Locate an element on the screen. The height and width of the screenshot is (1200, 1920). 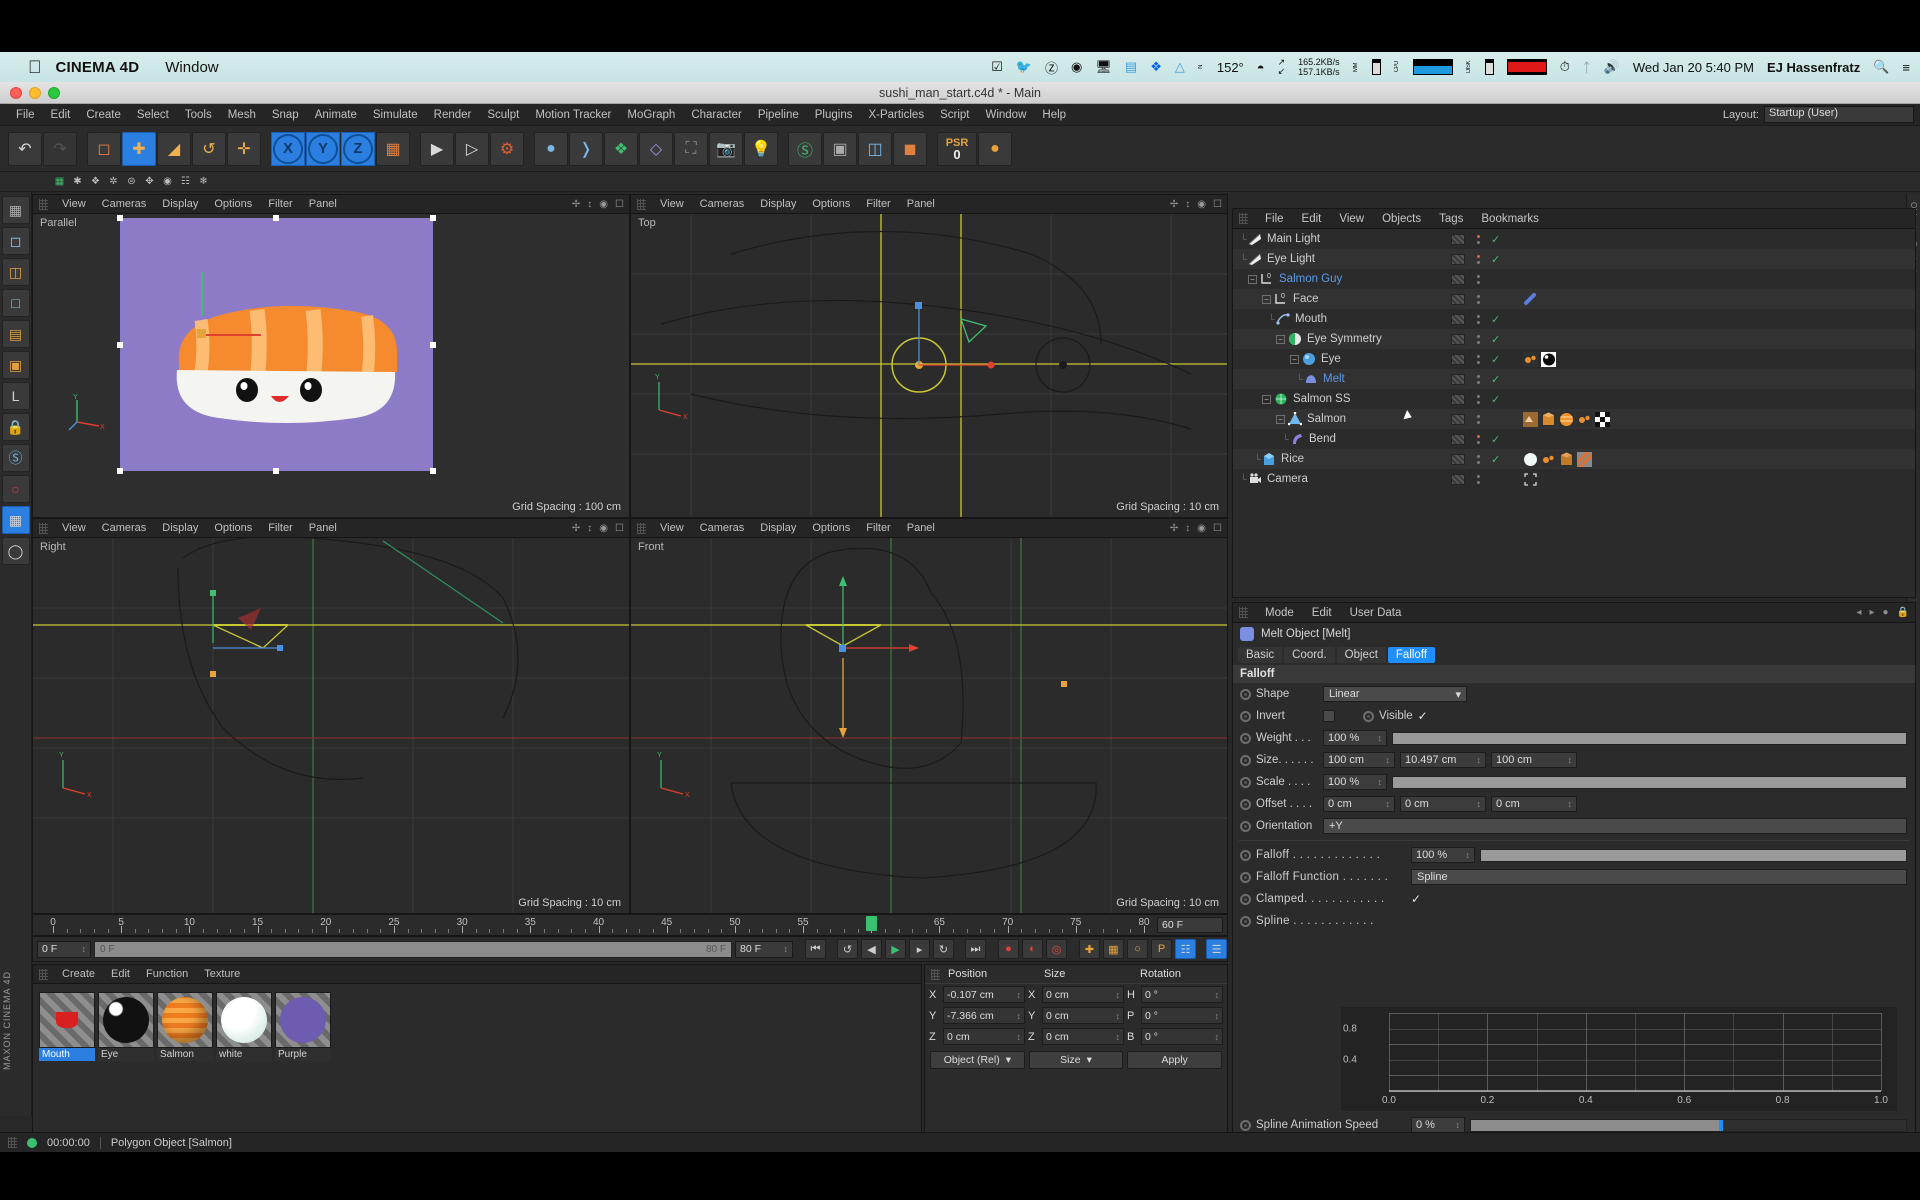
pan-icon: ✢ is located at coordinates (1174, 204).